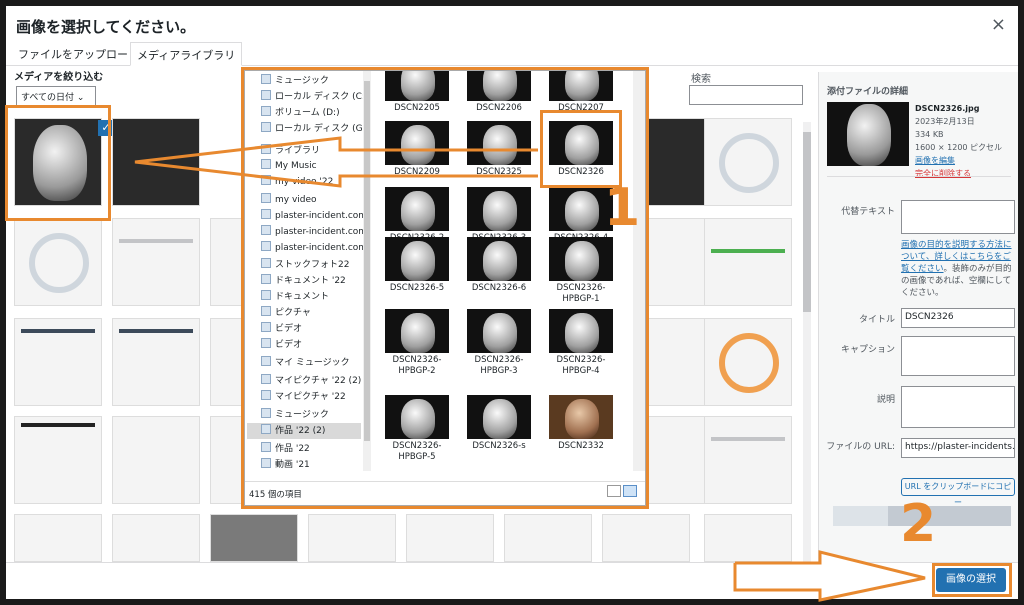 This screenshot has width=1024, height=605. I want to click on annotation-number-2: 2, so click(918, 524).